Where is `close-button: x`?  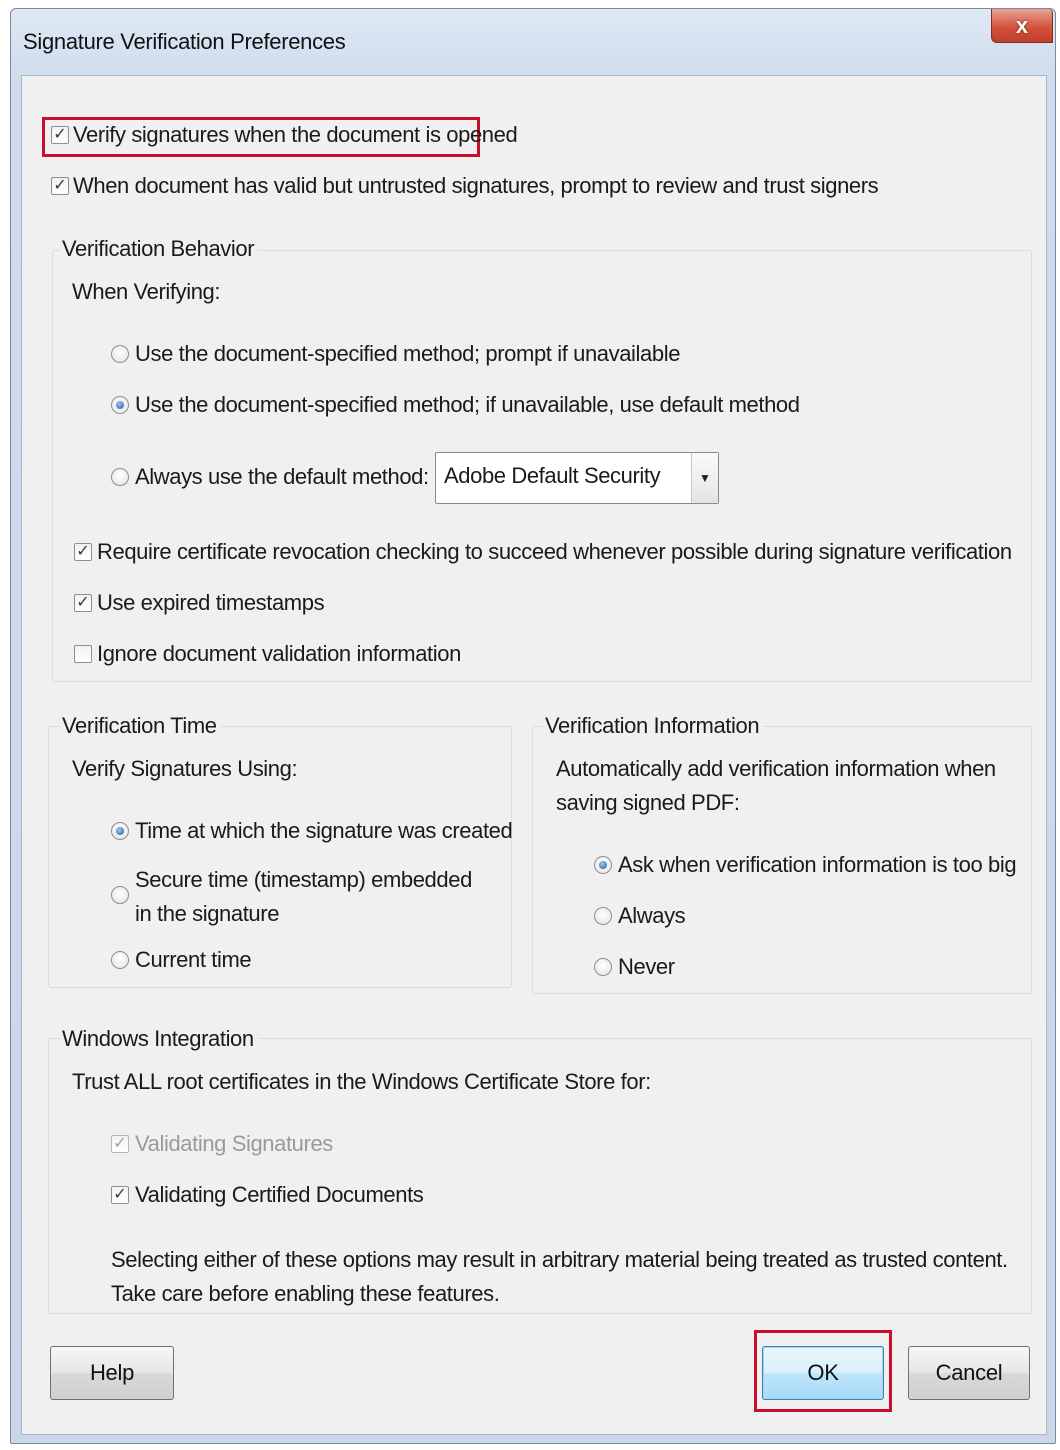
close-button: x is located at coordinates (1022, 26).